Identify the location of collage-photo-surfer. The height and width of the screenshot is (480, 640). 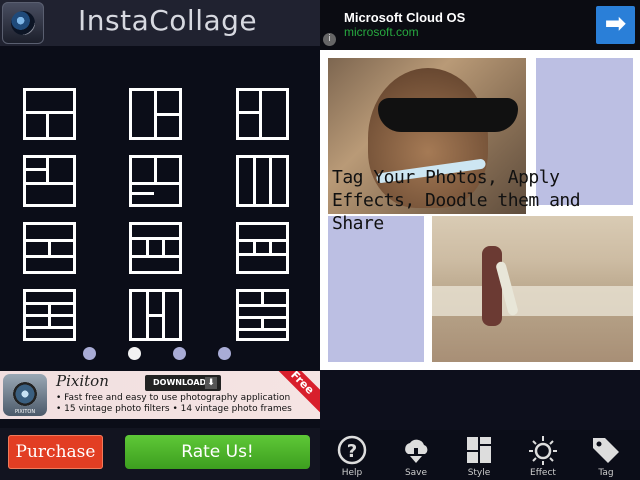
(532, 289).